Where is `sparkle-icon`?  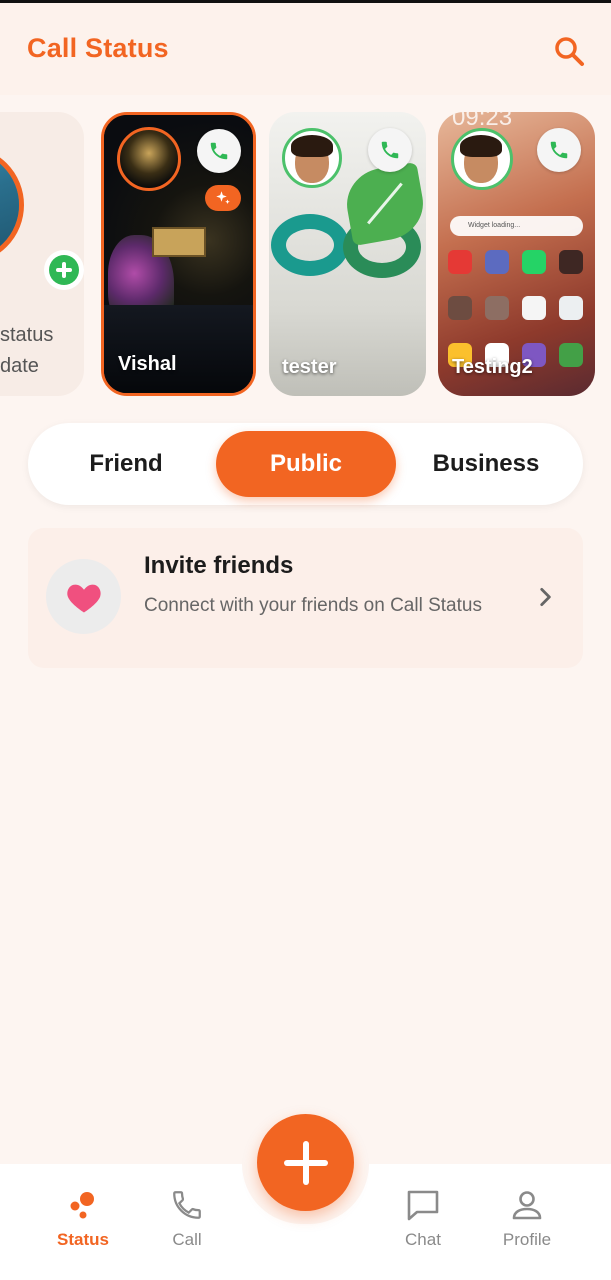 sparkle-icon is located at coordinates (223, 197).